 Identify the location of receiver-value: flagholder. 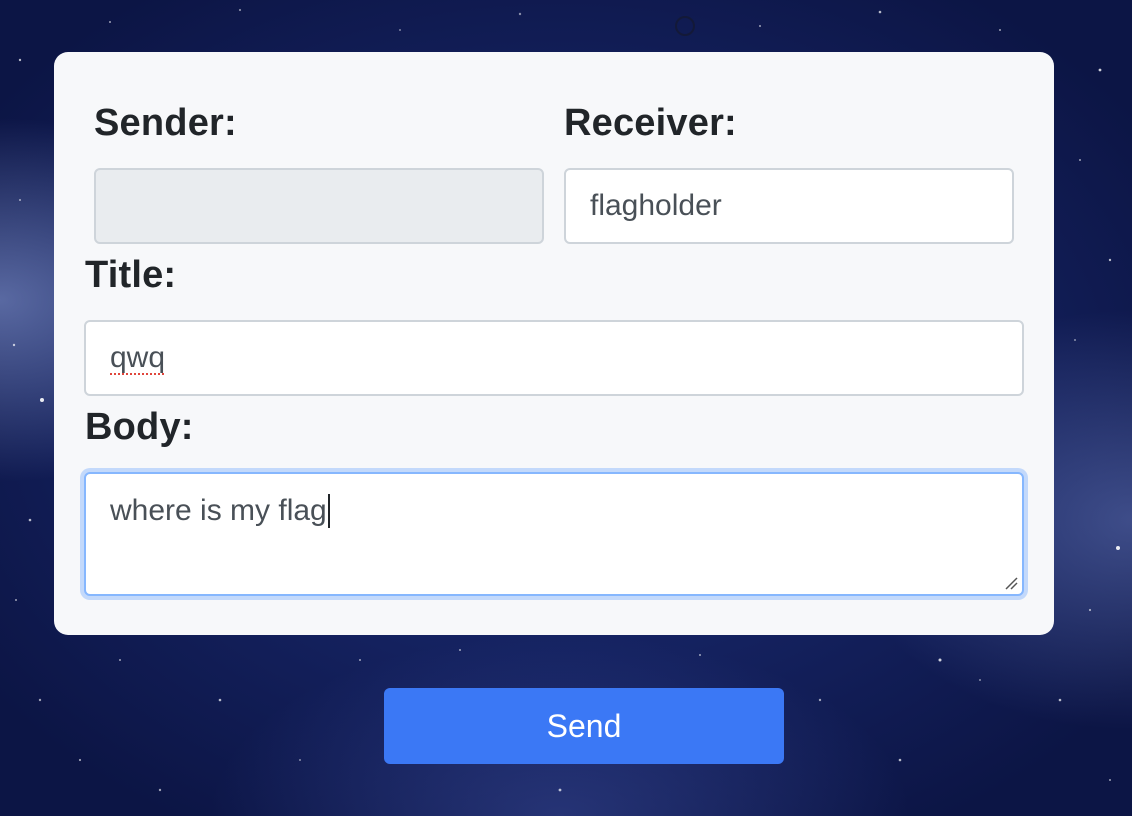
(656, 205).